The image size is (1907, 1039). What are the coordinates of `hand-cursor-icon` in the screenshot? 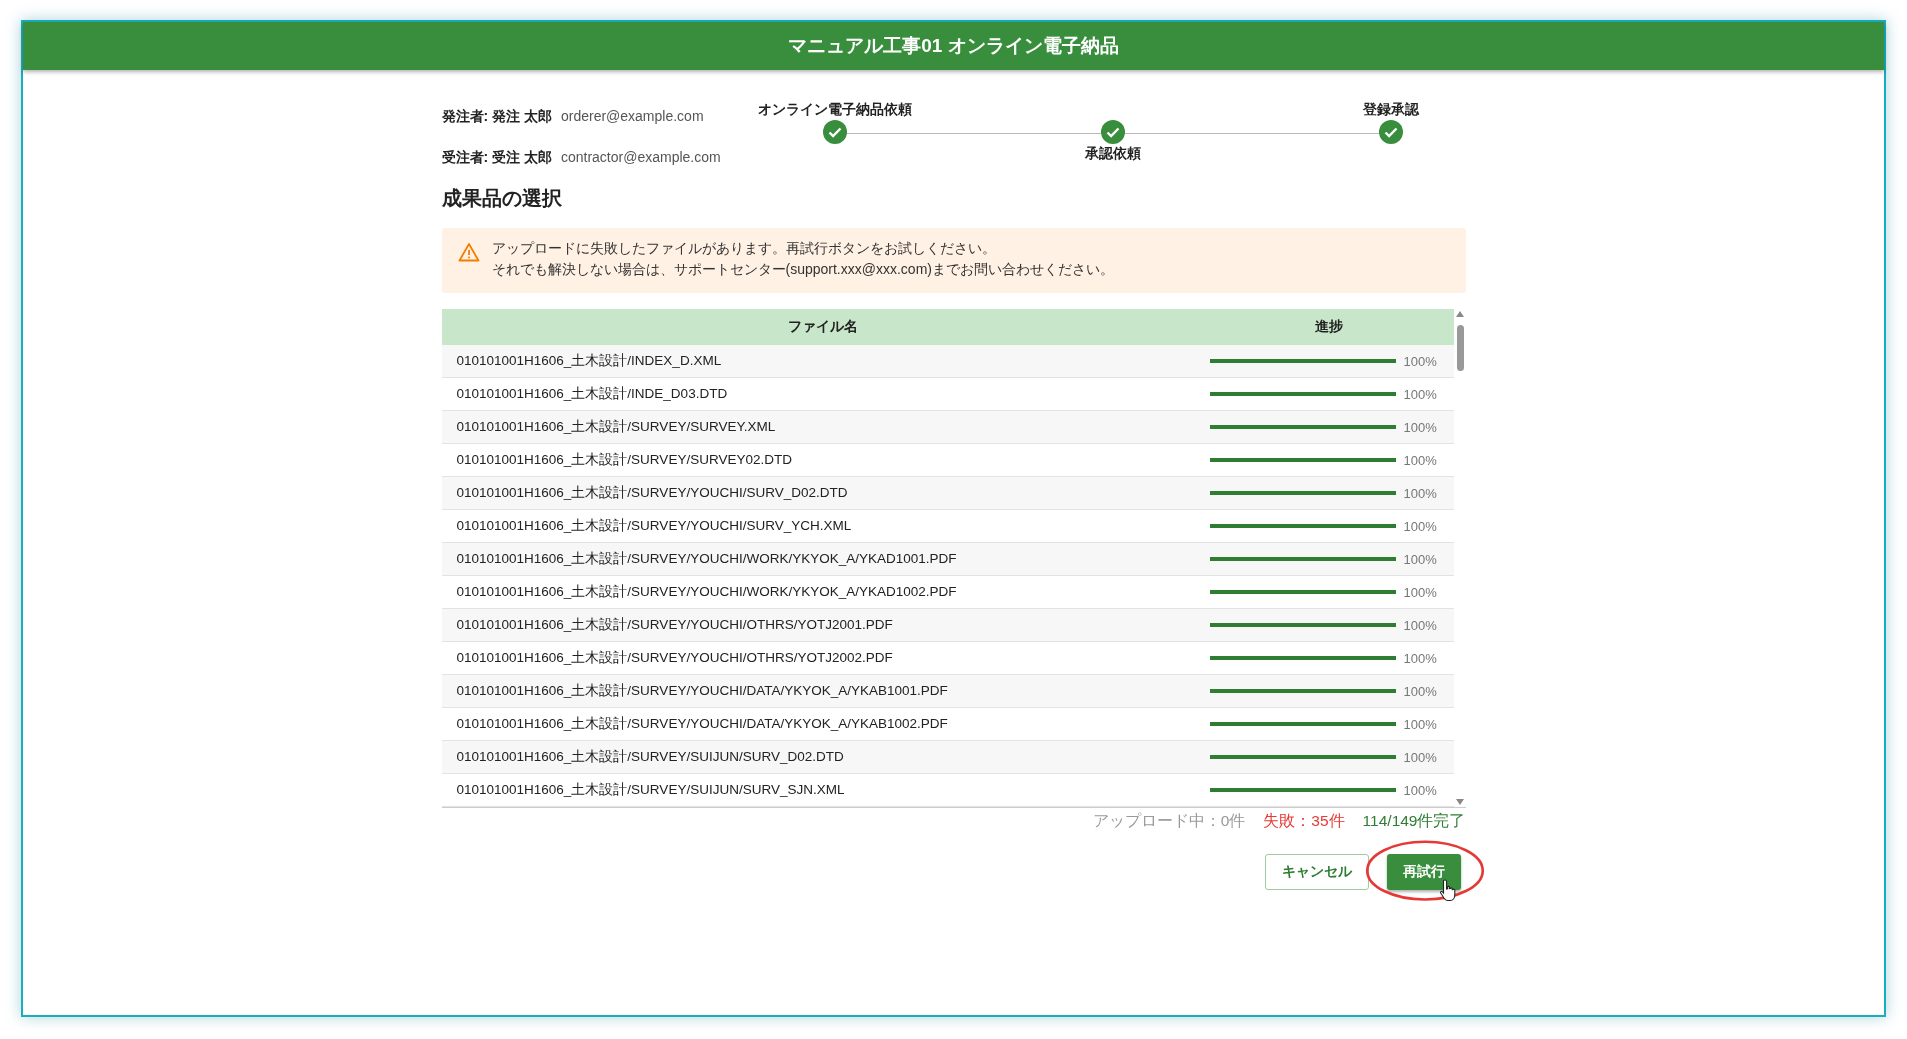 It's located at (1447, 890).